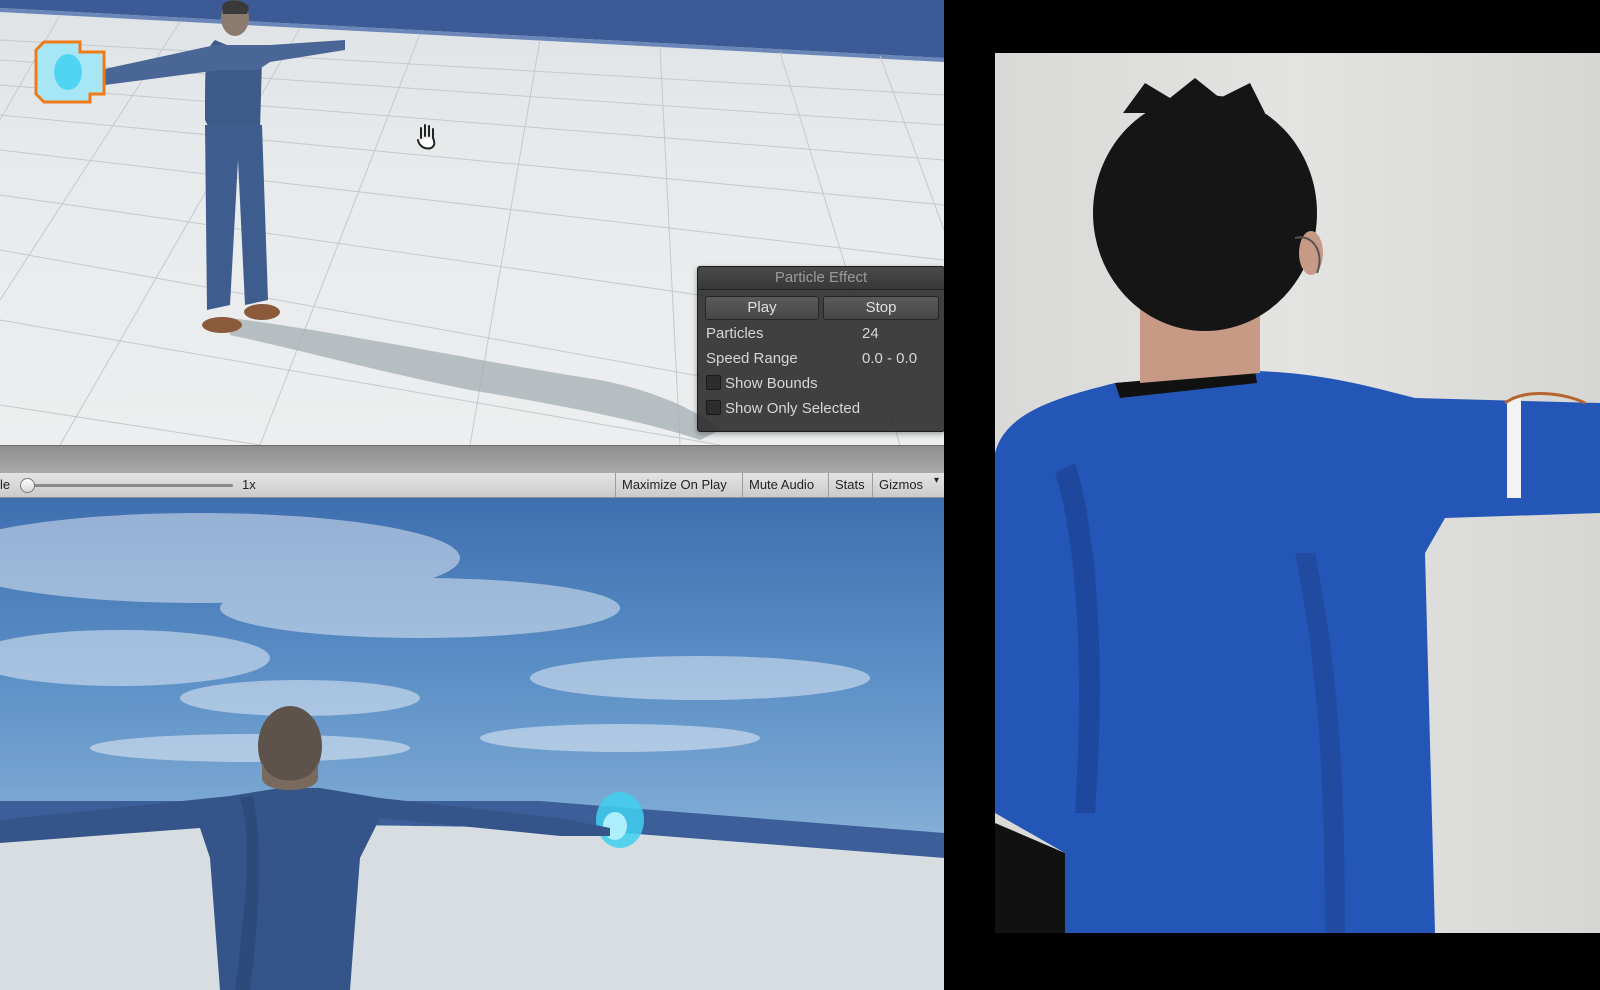  I want to click on show-only-selected-toggle: Show Only Selected, so click(783, 409).